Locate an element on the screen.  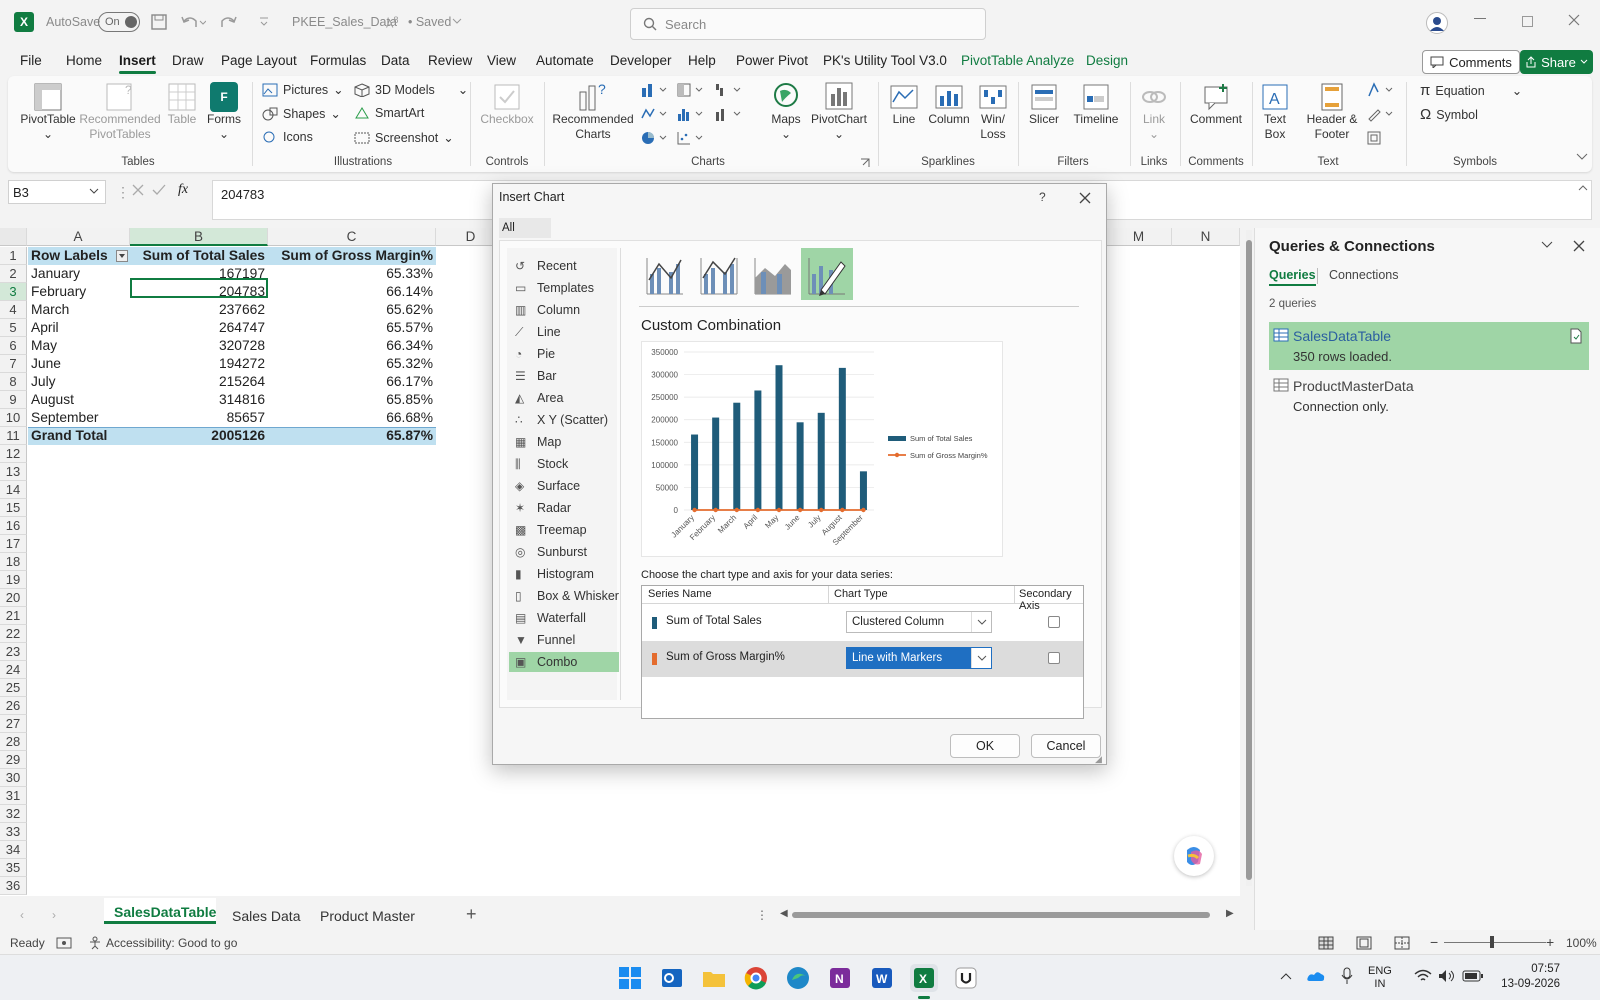
row-header: 16 is located at coordinates (13, 526).